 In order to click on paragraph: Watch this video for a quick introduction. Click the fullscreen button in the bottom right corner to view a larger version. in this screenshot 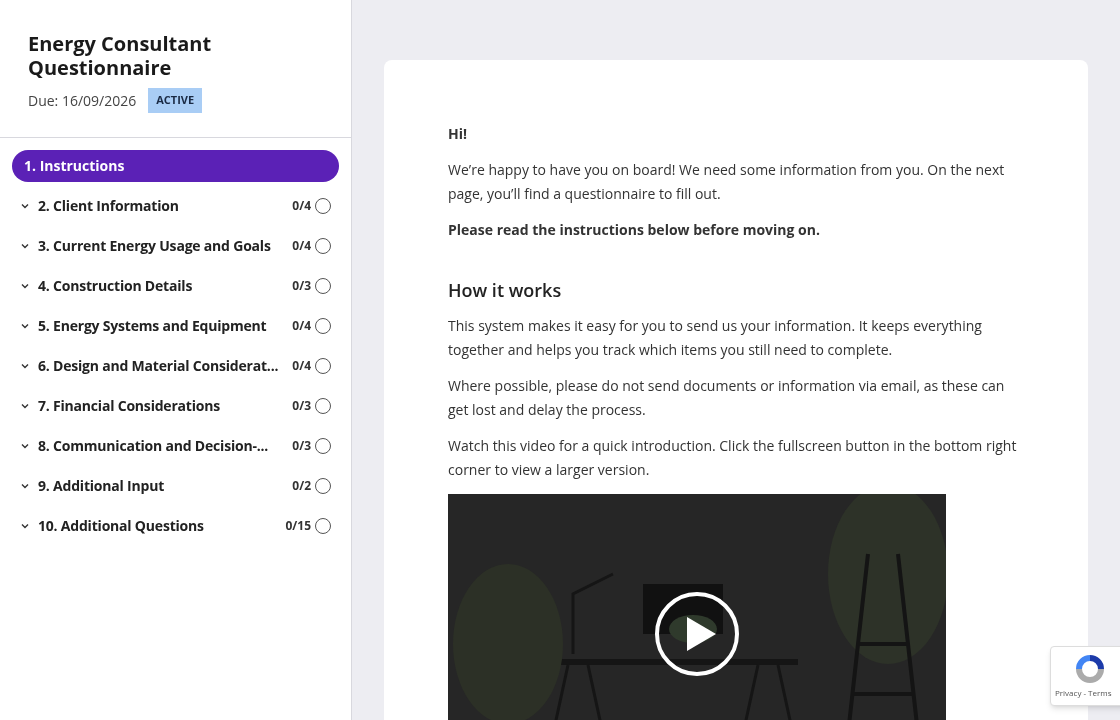, I will do `click(733, 458)`.